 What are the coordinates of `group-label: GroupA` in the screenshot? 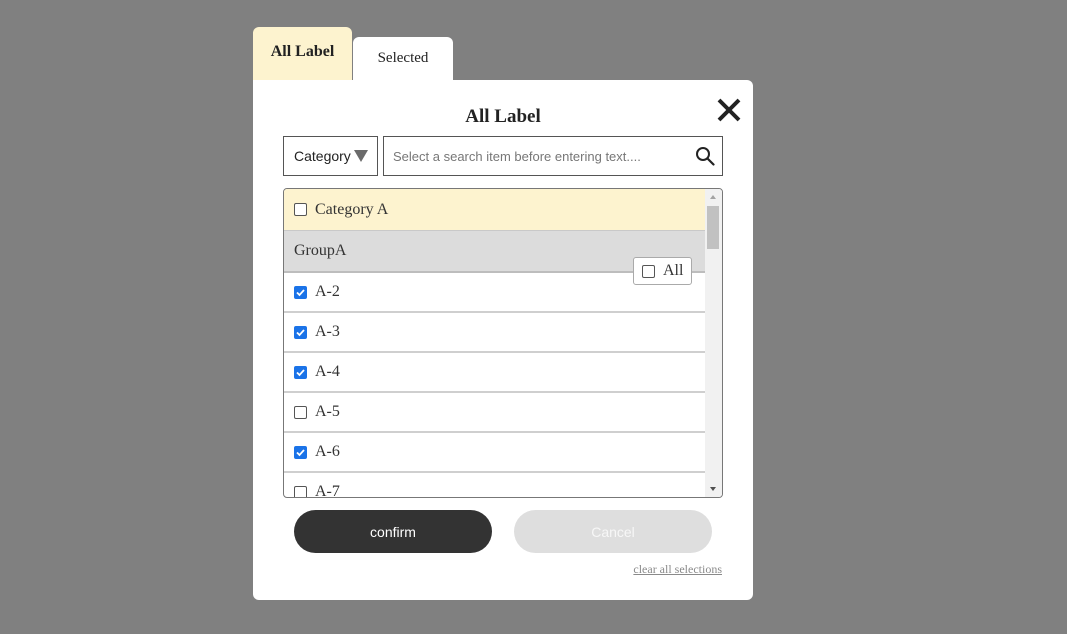 It's located at (320, 250).